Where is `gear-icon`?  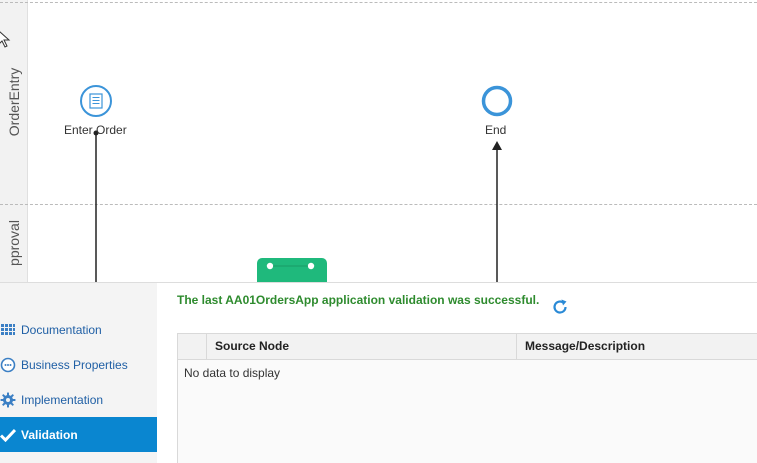 gear-icon is located at coordinates (8, 400).